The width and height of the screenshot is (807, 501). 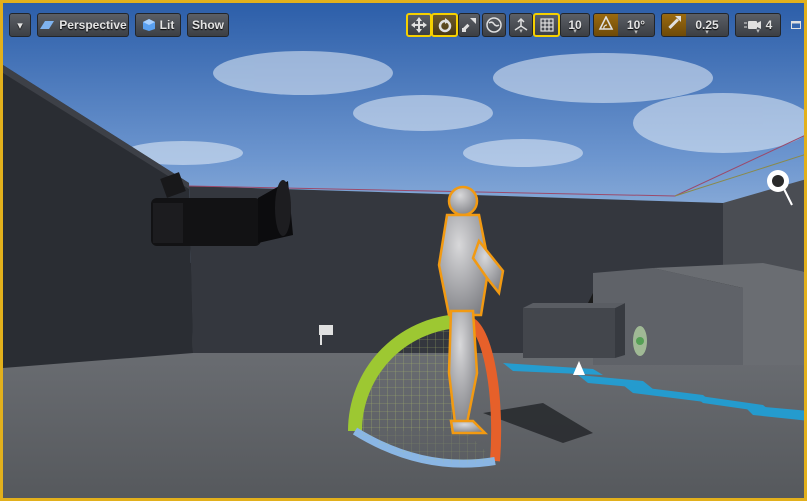 I want to click on translate-tool-button, so click(x=419, y=25).